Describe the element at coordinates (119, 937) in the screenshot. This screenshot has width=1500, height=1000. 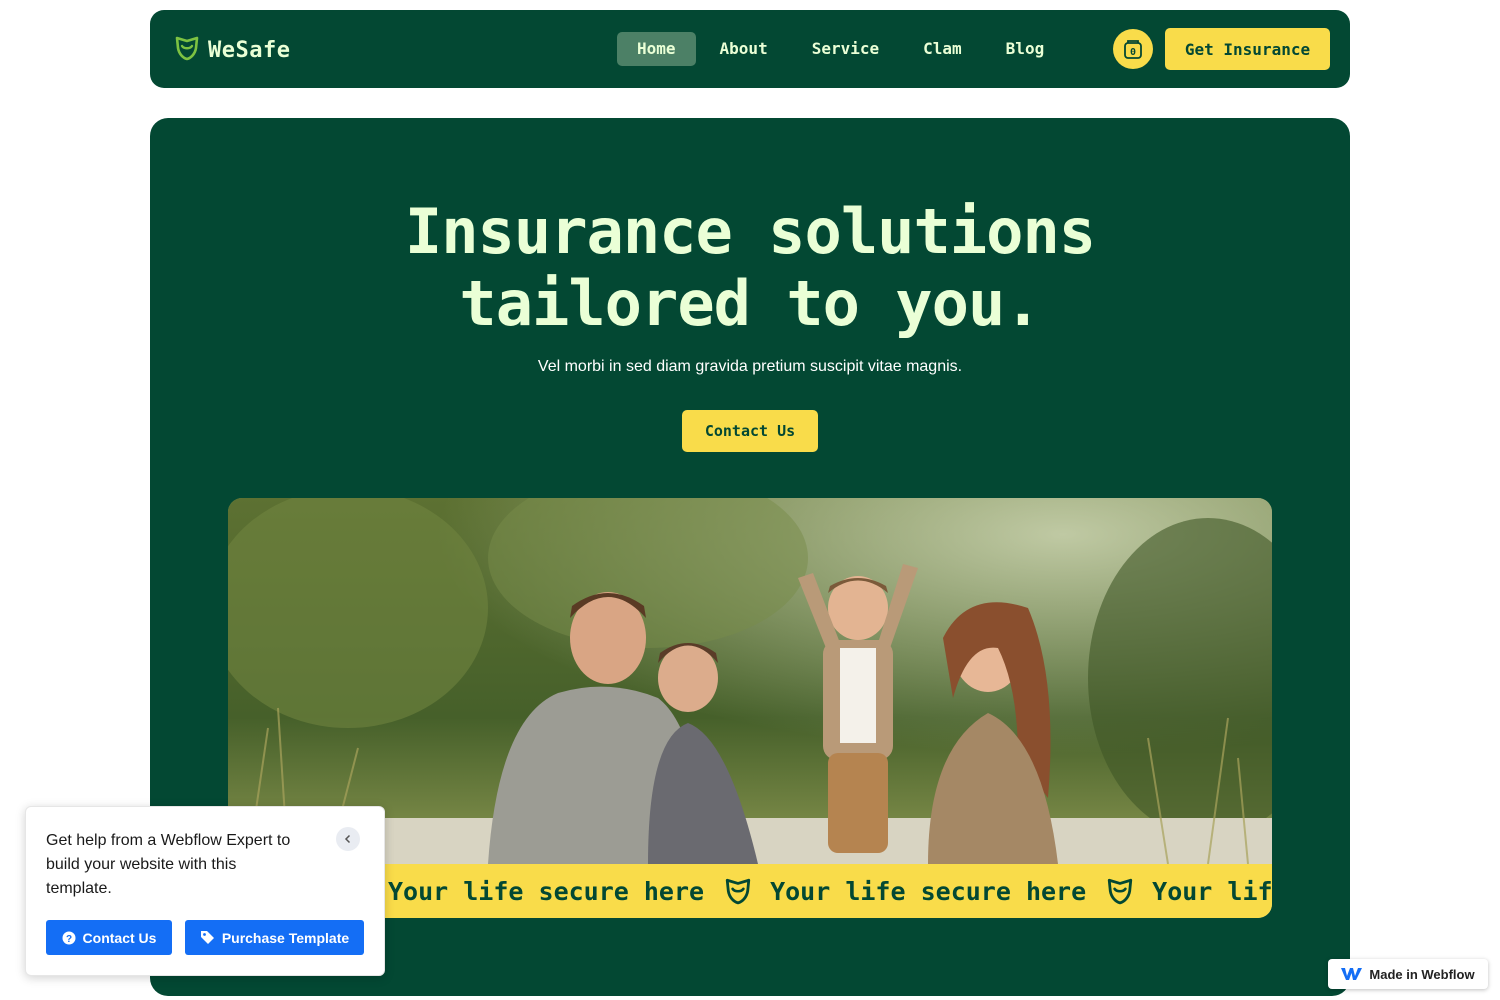
I see `help-contact-label: Contact Us` at that location.